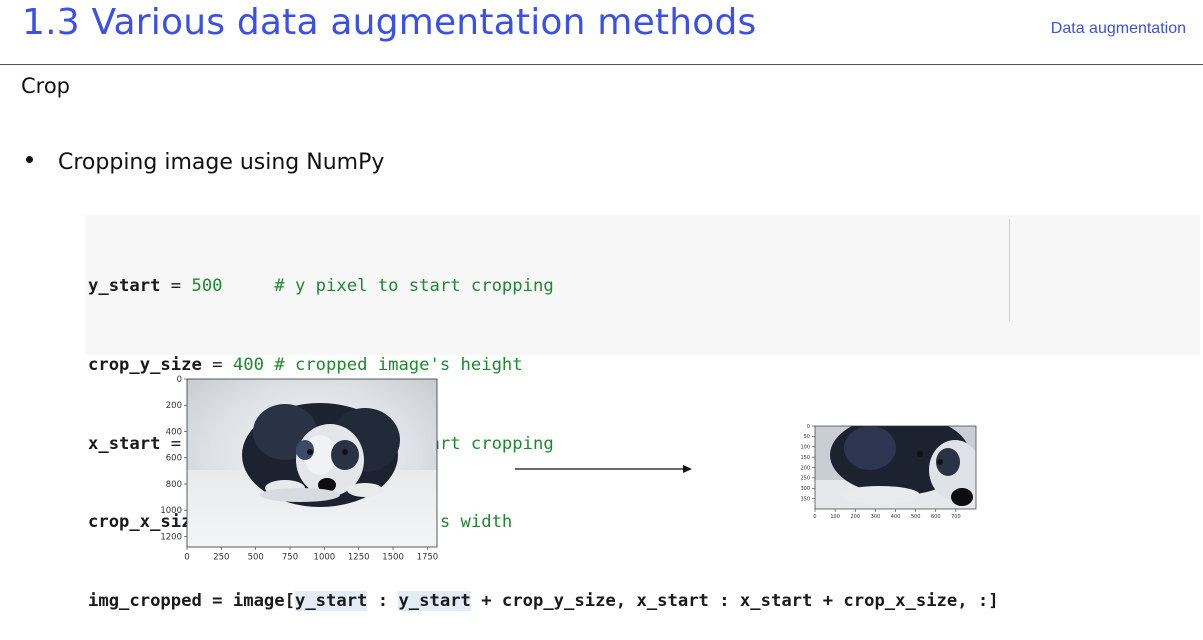 This screenshot has height=640, width=1203. Describe the element at coordinates (312, 463) in the screenshot. I see `dog-image-original` at that location.